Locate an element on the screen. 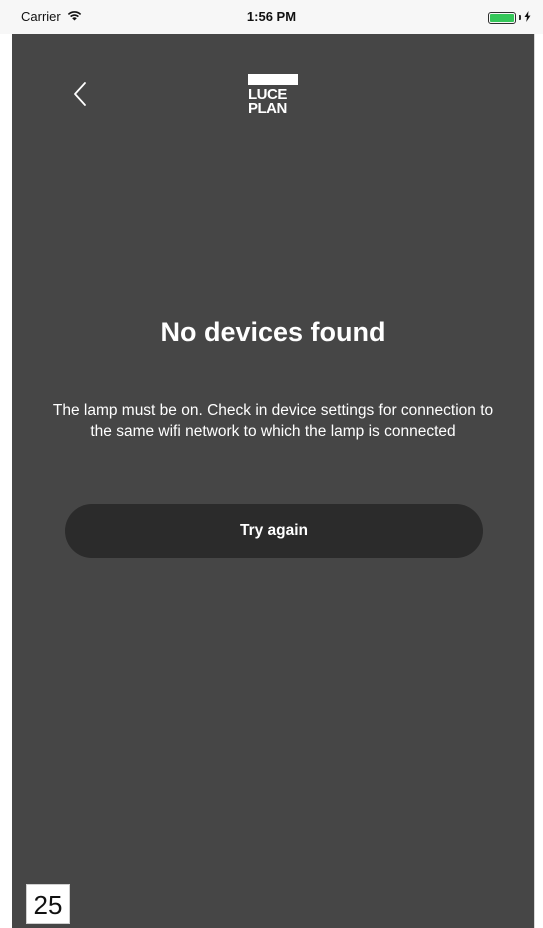 The width and height of the screenshot is (543, 928). battery-fill is located at coordinates (502, 17).